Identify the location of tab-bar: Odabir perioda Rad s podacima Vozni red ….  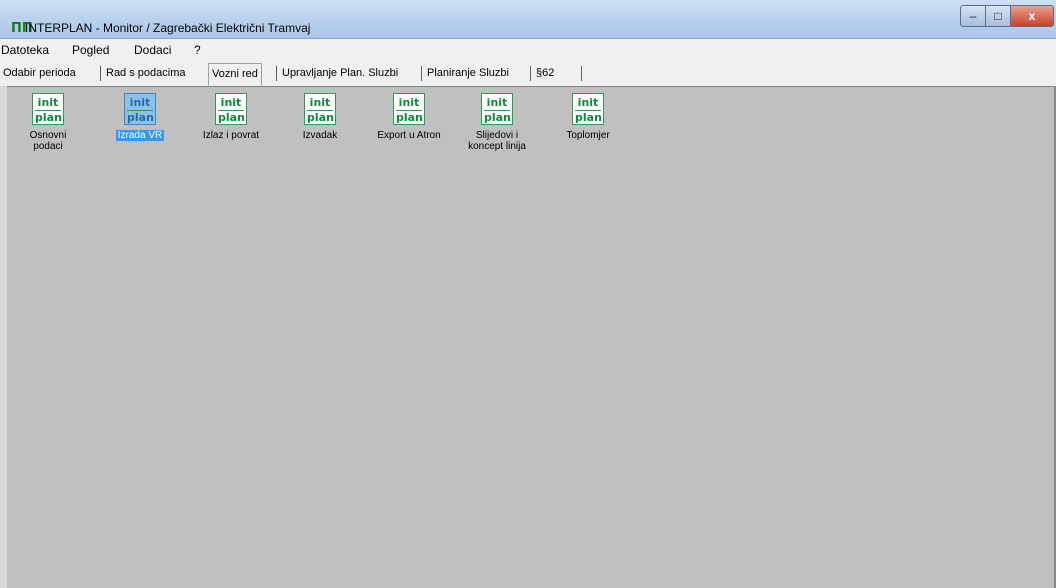
(528, 74).